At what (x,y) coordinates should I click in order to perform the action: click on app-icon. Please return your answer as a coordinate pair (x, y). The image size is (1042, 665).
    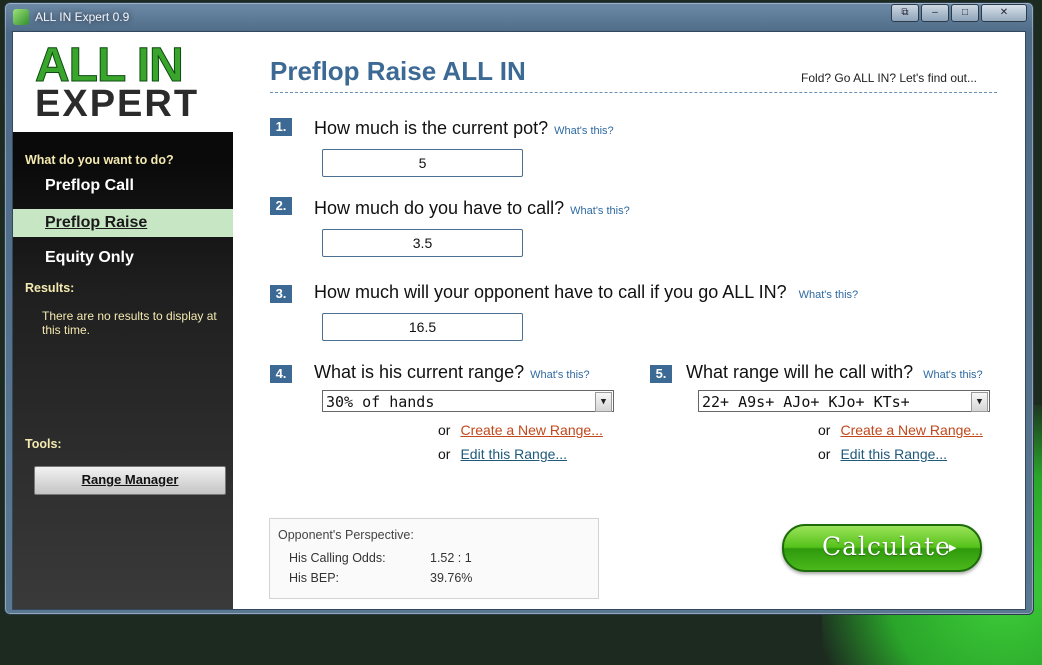
    Looking at the image, I should click on (21, 17).